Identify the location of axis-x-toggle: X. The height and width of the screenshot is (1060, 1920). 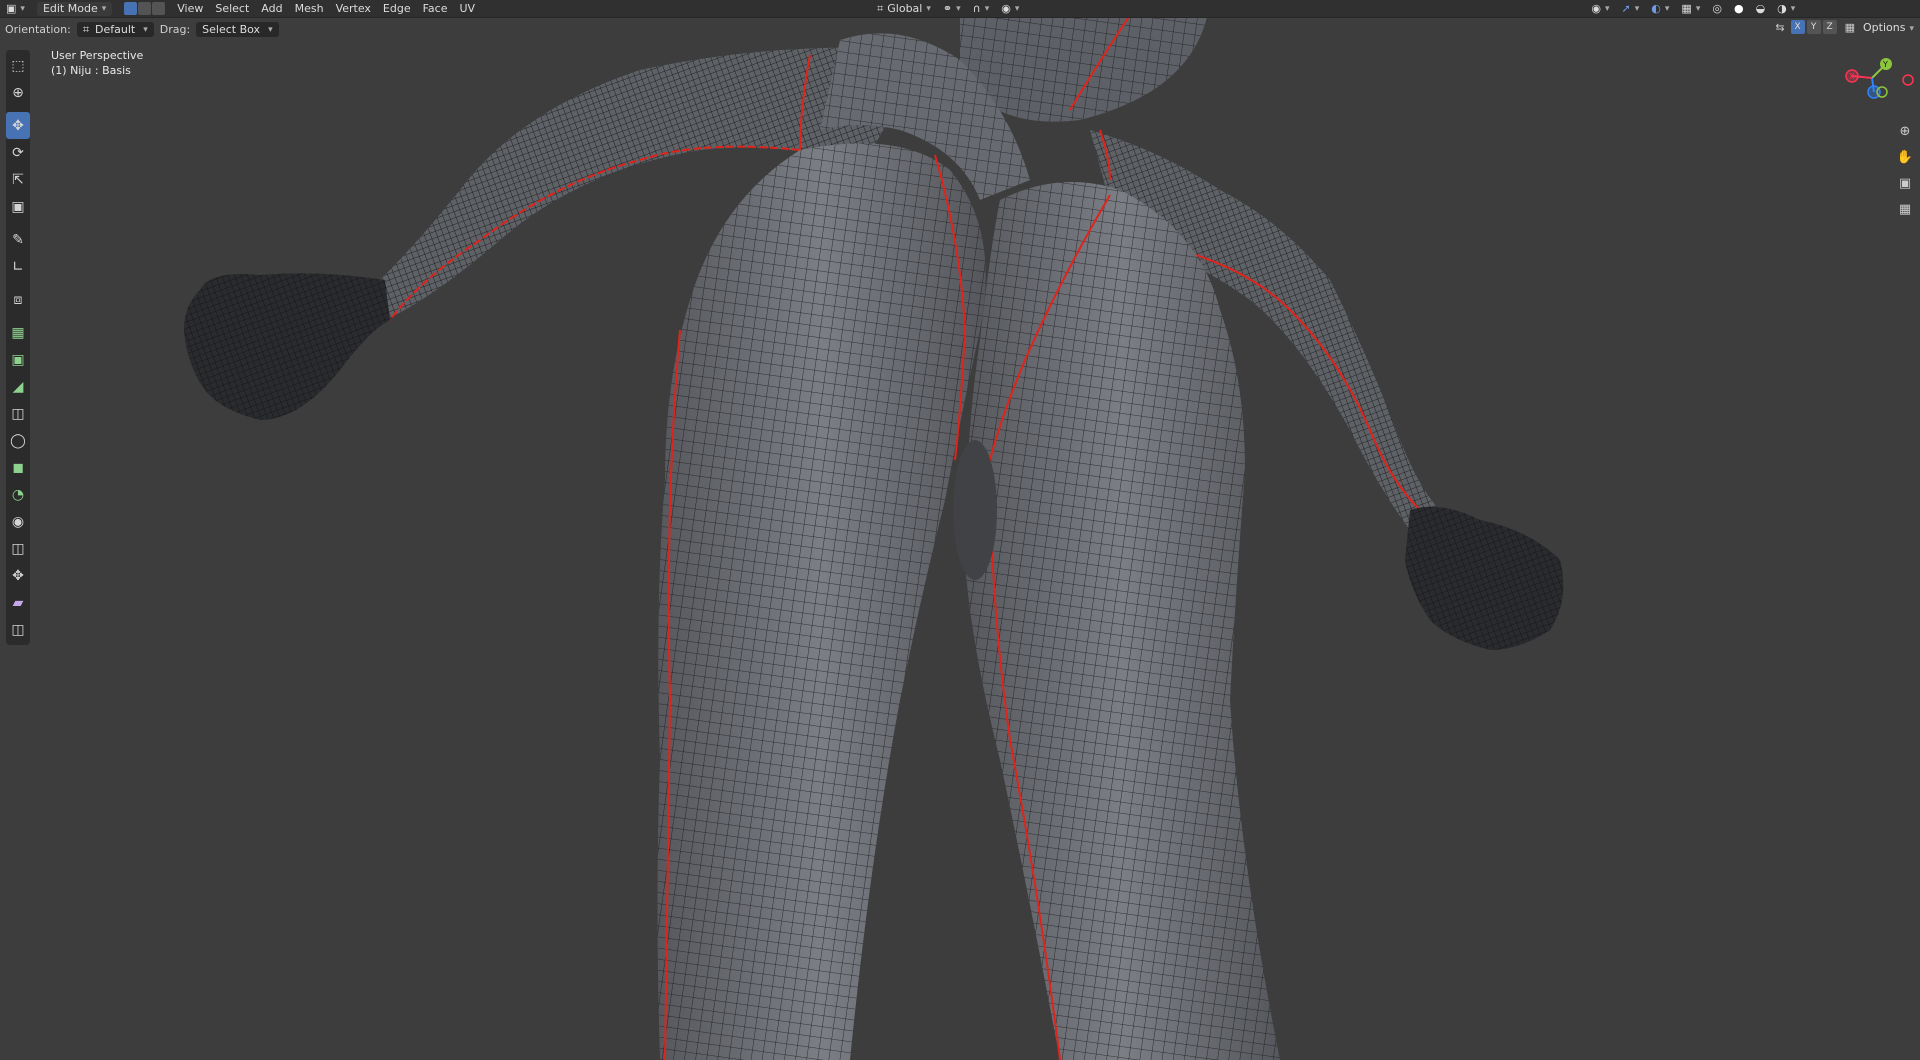
(1797, 27).